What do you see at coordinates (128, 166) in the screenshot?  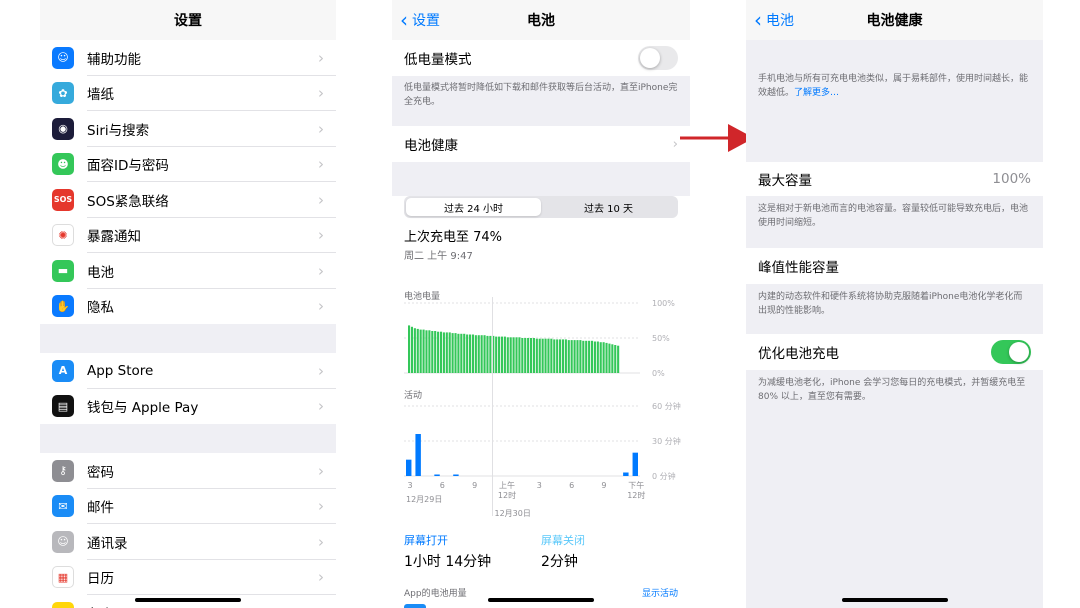 I see `settings-row-label: 面容ID与密码` at bounding box center [128, 166].